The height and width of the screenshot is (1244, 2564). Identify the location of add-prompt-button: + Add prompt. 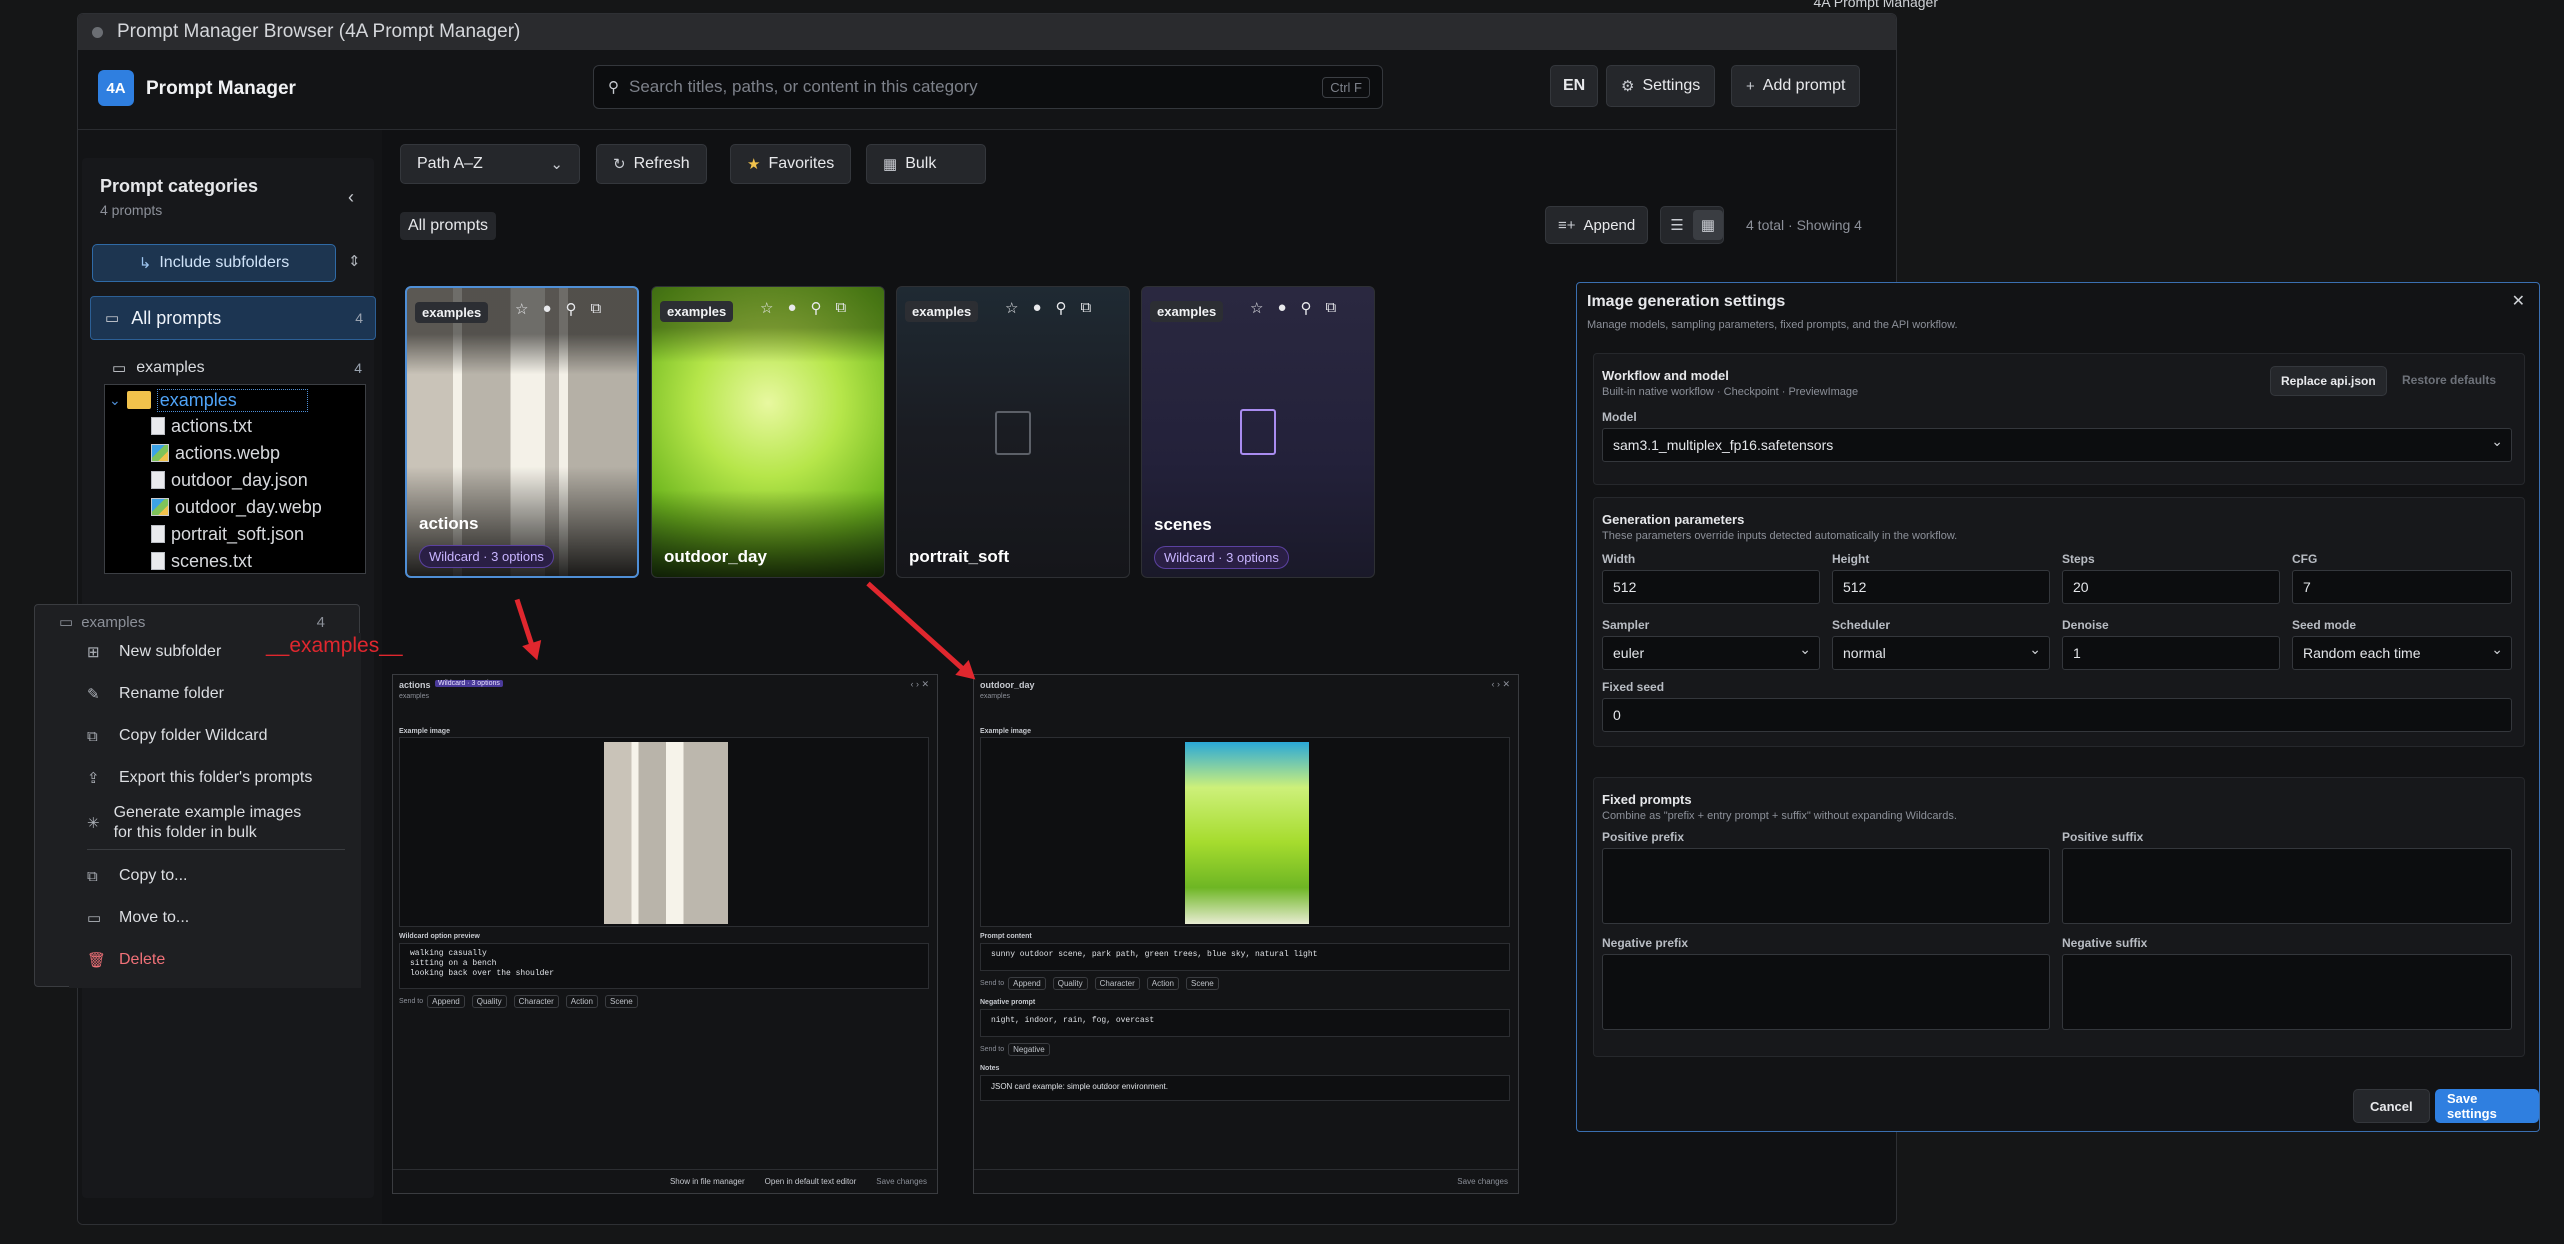
(1796, 86).